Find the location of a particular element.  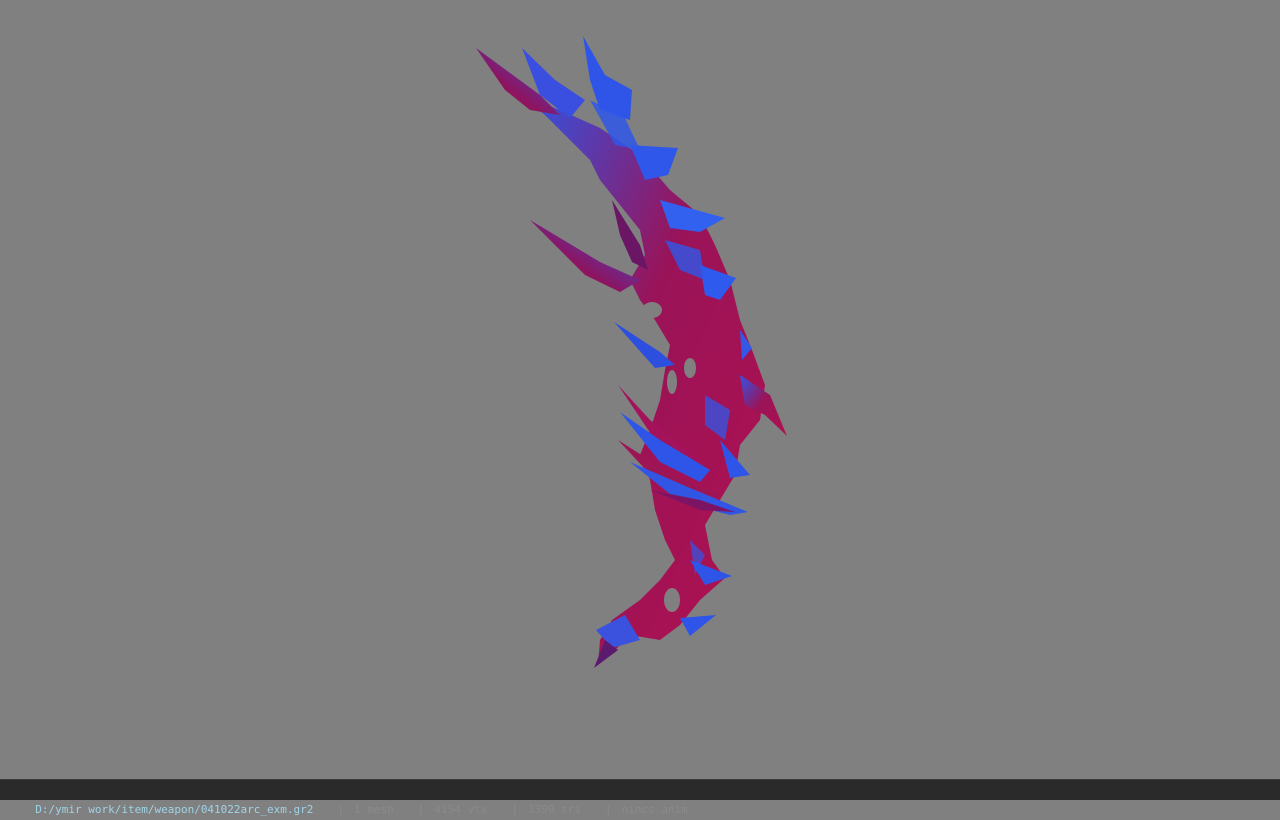

model-spike-top is located at coordinates (607, 78).